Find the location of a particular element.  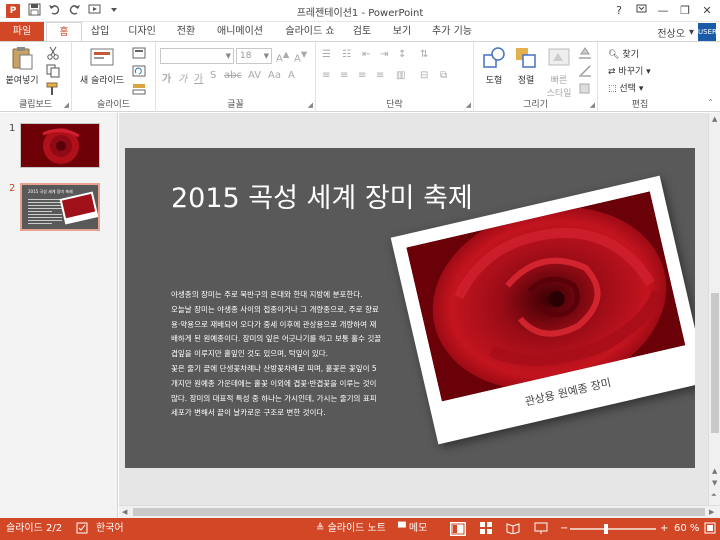

reading-view-icon is located at coordinates (513, 529).